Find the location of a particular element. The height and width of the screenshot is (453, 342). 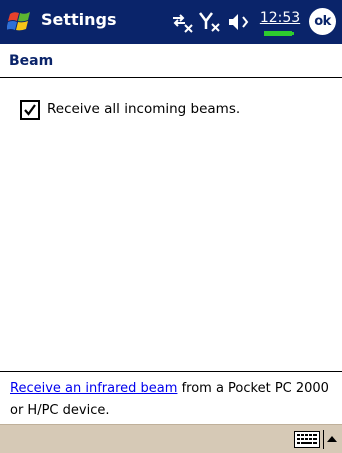

ok-button: ok is located at coordinates (322, 21).